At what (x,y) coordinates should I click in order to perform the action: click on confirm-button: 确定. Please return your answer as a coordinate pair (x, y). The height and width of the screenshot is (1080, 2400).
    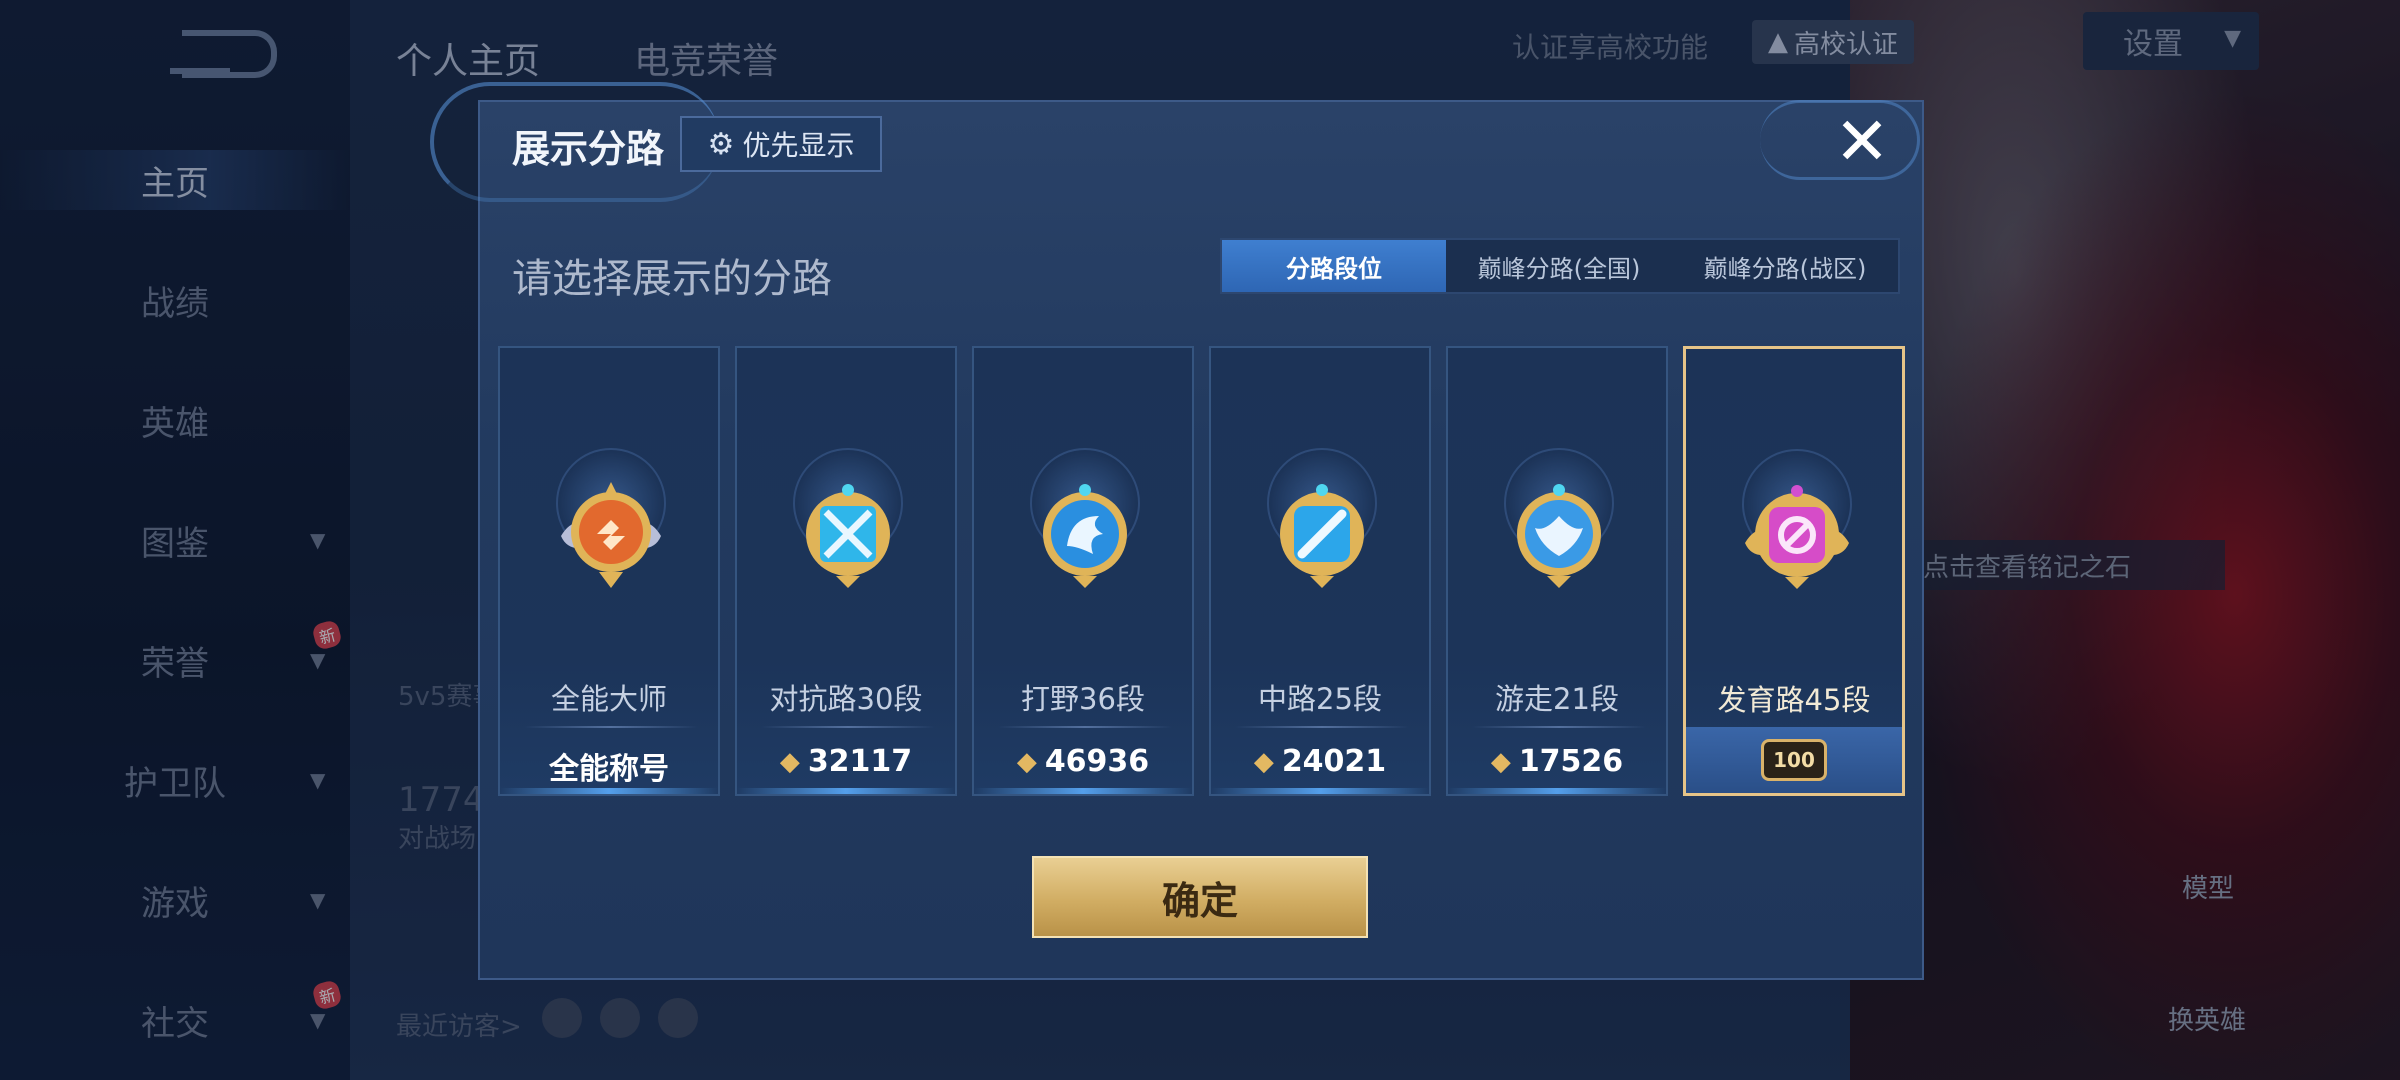
    Looking at the image, I should click on (1200, 897).